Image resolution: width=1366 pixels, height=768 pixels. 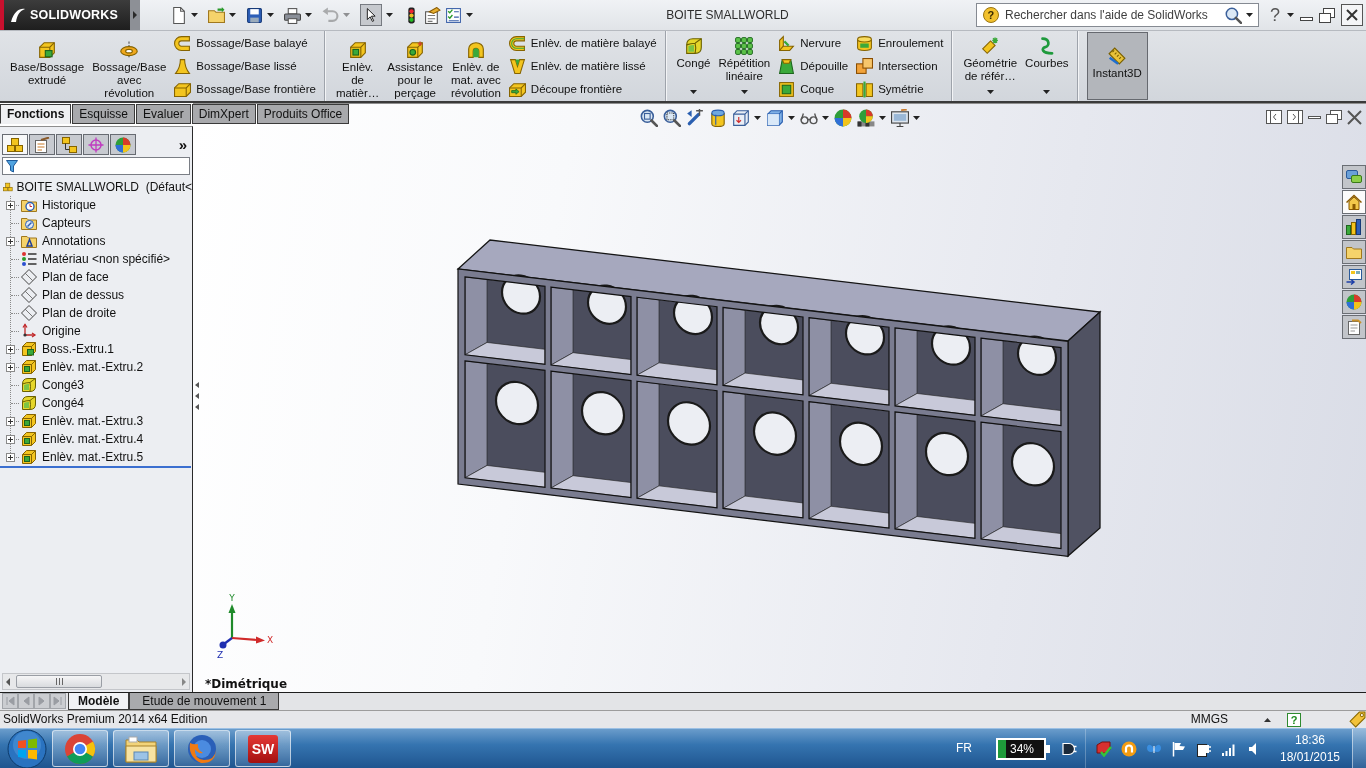 I want to click on mirror-button: Symétrie, so click(x=900, y=89).